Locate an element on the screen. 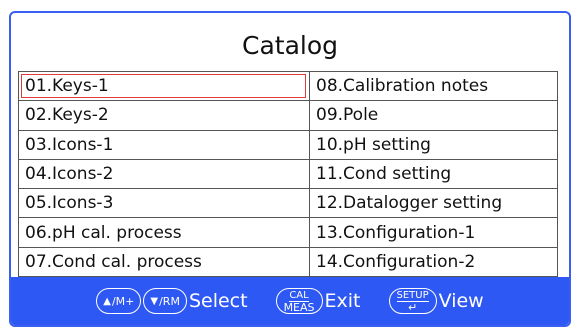 Image resolution: width=579 pixels, height=327 pixels. table-row: 02.Keys-2 09.Pole is located at coordinates (288, 115).